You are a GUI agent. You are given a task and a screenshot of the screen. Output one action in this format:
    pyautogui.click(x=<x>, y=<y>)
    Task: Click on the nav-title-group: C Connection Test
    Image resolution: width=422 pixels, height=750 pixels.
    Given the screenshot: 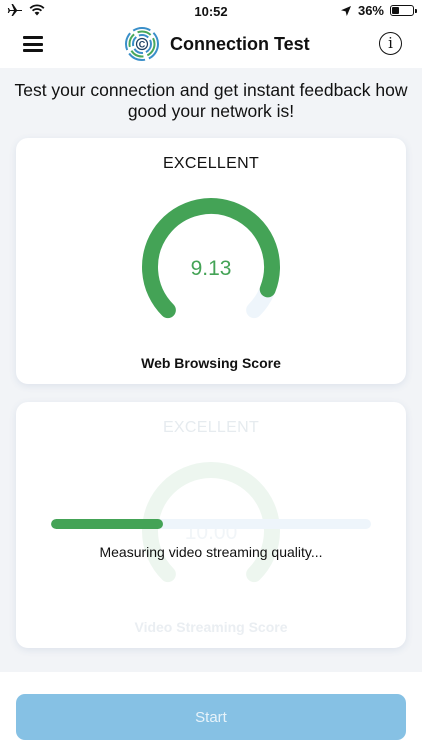 What is the action you would take?
    pyautogui.click(x=217, y=44)
    